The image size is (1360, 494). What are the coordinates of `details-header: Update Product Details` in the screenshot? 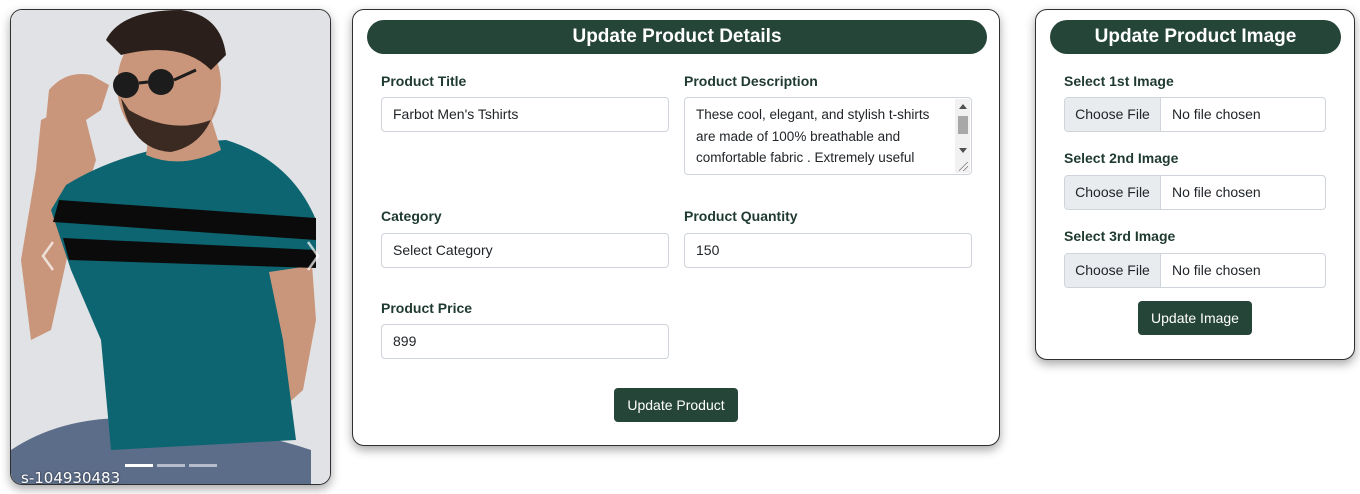 It's located at (677, 37).